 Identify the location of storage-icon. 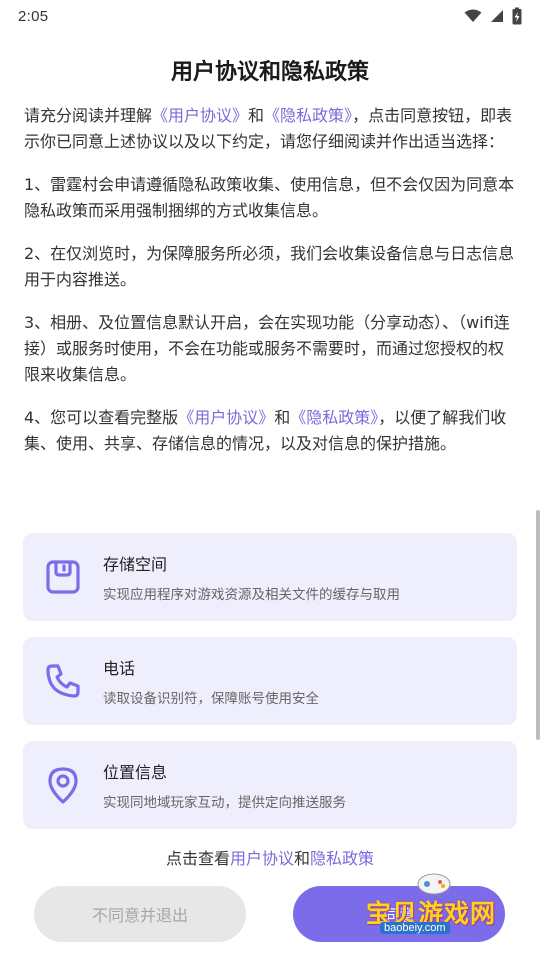
(63, 577).